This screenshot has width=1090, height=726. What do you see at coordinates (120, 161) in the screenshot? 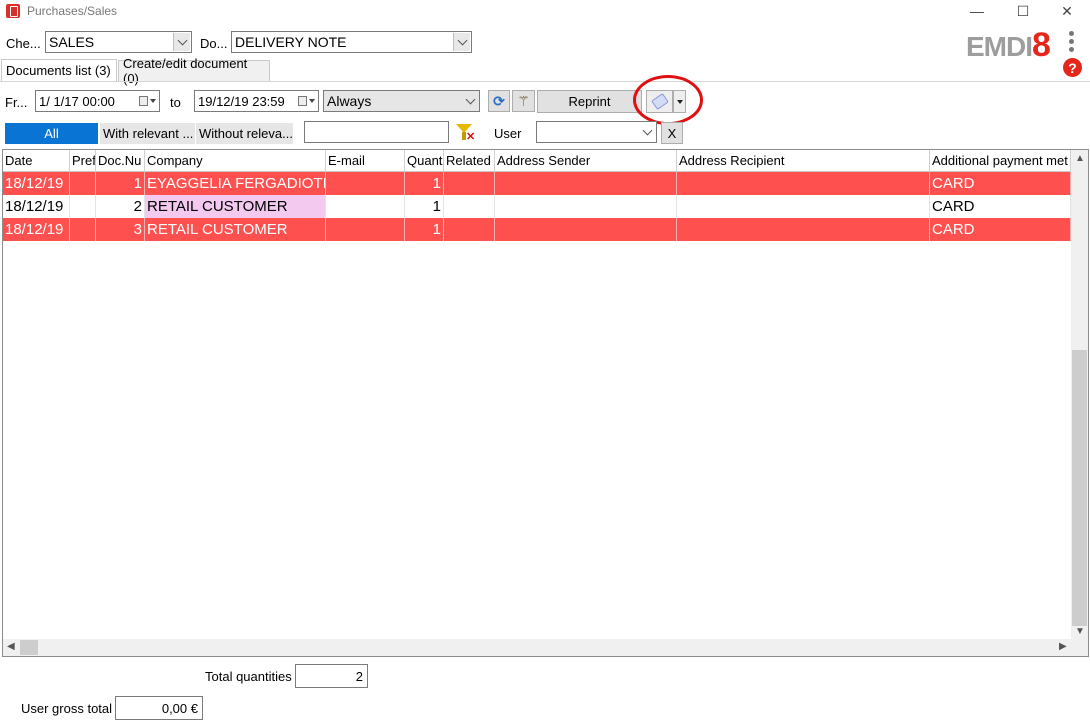
I see `column-header-docnum: Doc.Nu` at bounding box center [120, 161].